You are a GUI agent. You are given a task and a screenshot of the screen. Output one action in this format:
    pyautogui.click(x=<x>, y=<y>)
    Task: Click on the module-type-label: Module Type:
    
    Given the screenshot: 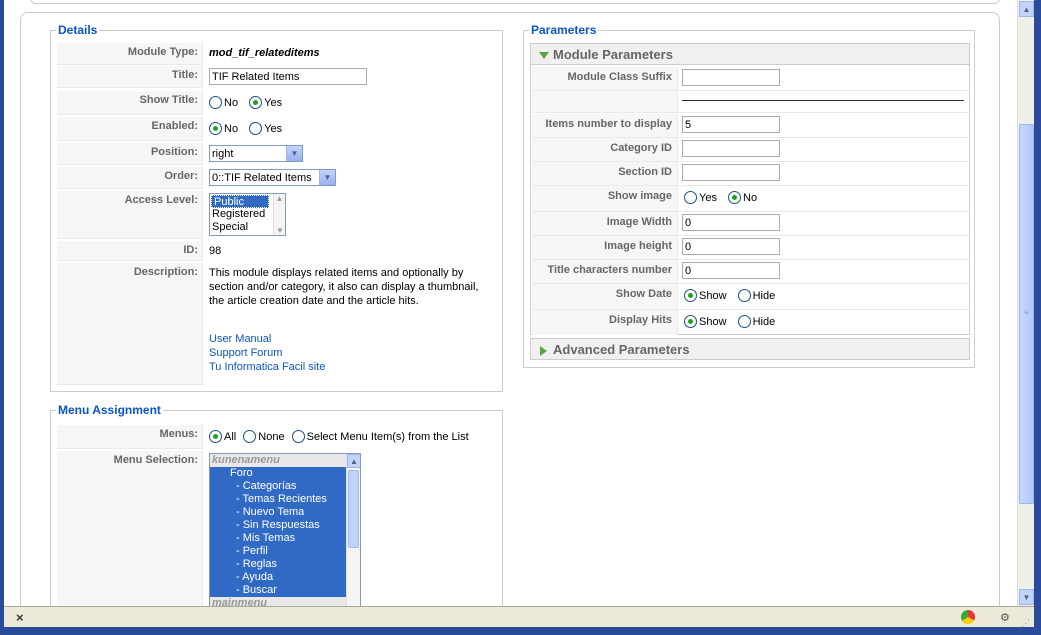 What is the action you would take?
    pyautogui.click(x=130, y=54)
    